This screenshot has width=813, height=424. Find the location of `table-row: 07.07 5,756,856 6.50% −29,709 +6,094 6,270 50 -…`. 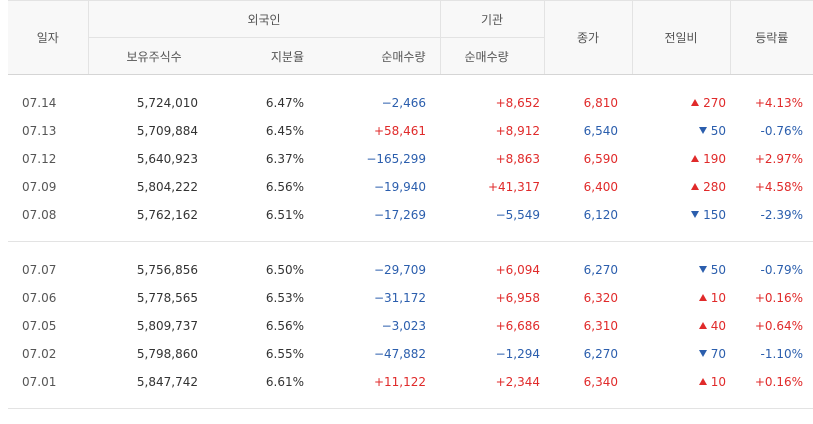

table-row: 07.07 5,756,856 6.50% −29,709 +6,094 6,270 50 -… is located at coordinates (410, 270).